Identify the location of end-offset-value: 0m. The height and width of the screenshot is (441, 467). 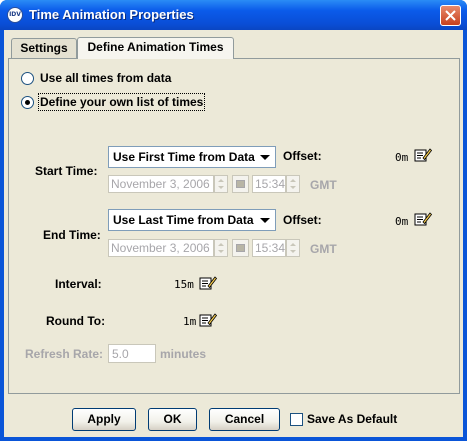
(402, 221).